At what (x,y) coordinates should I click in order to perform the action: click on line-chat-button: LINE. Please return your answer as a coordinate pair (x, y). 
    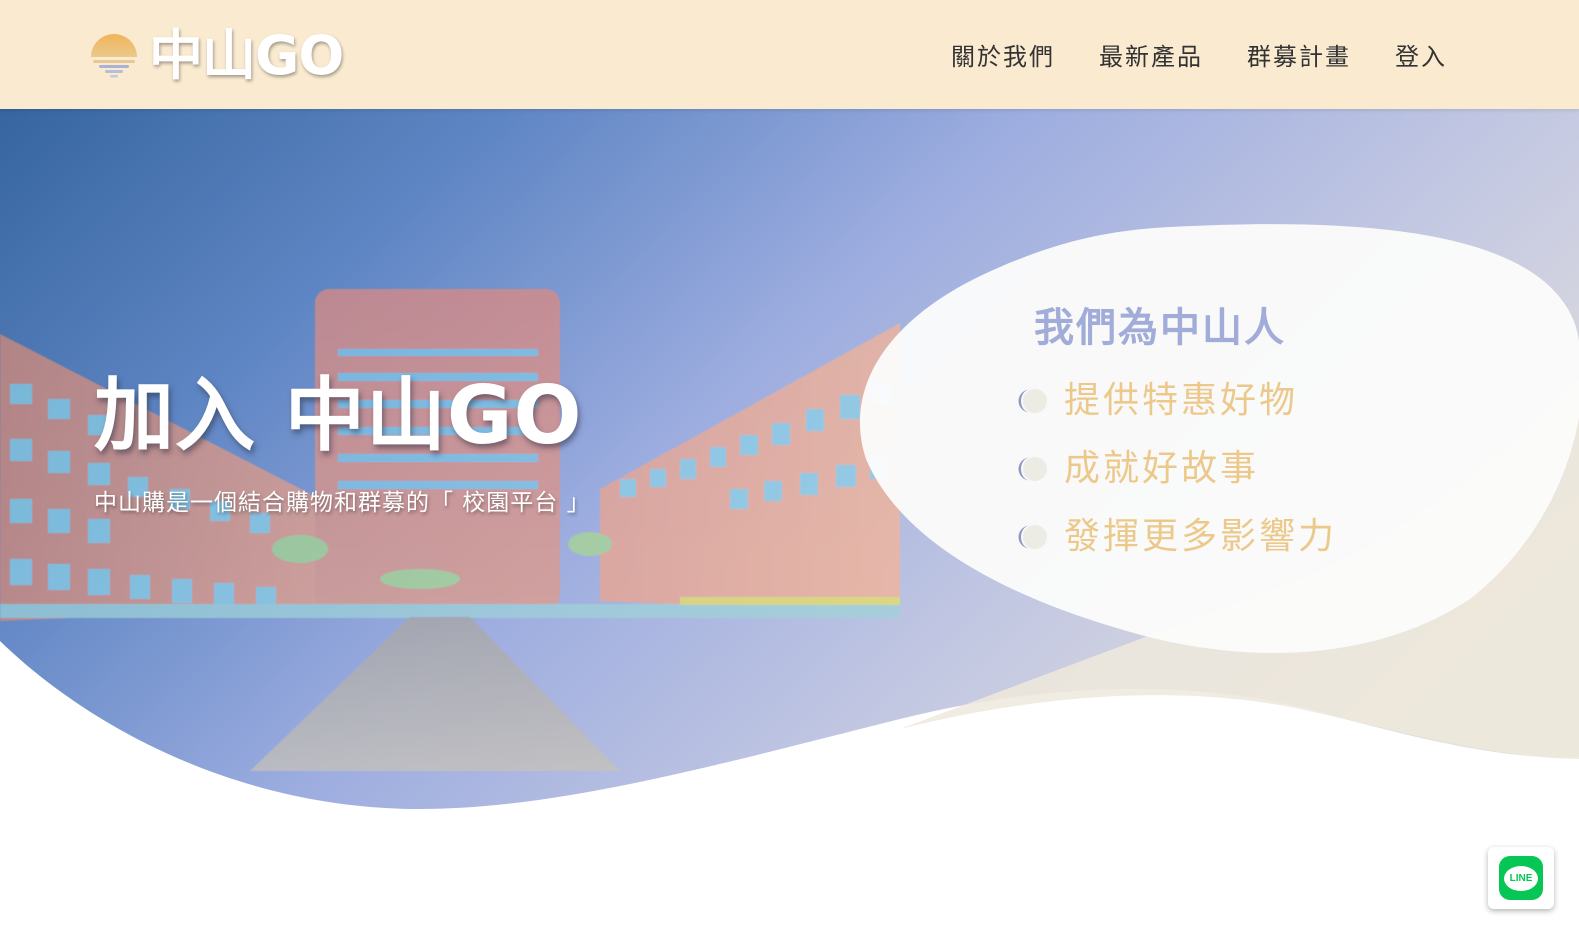
    Looking at the image, I should click on (1521, 878).